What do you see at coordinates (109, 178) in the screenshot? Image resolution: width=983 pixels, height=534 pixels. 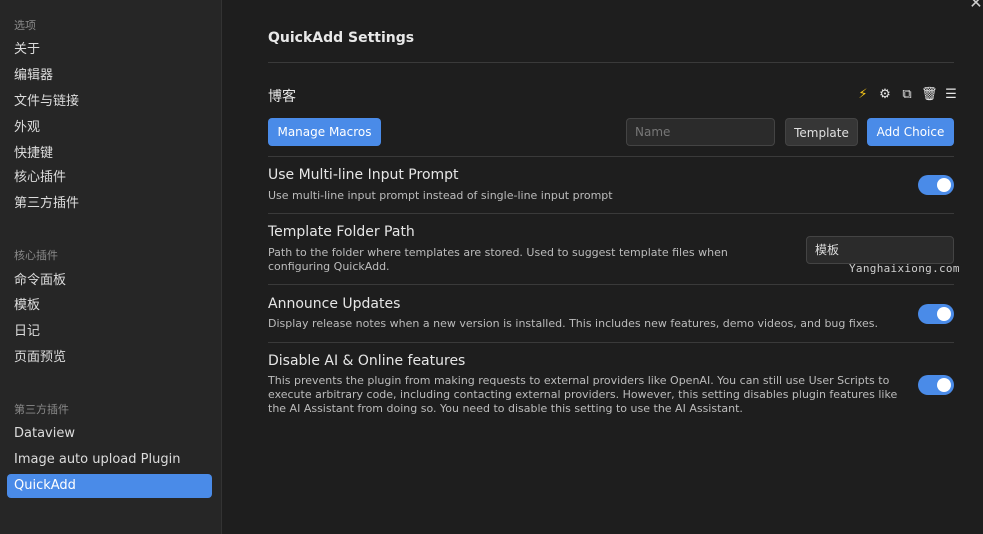 I see `sidebar-item-core-plugins: 核心插件` at bounding box center [109, 178].